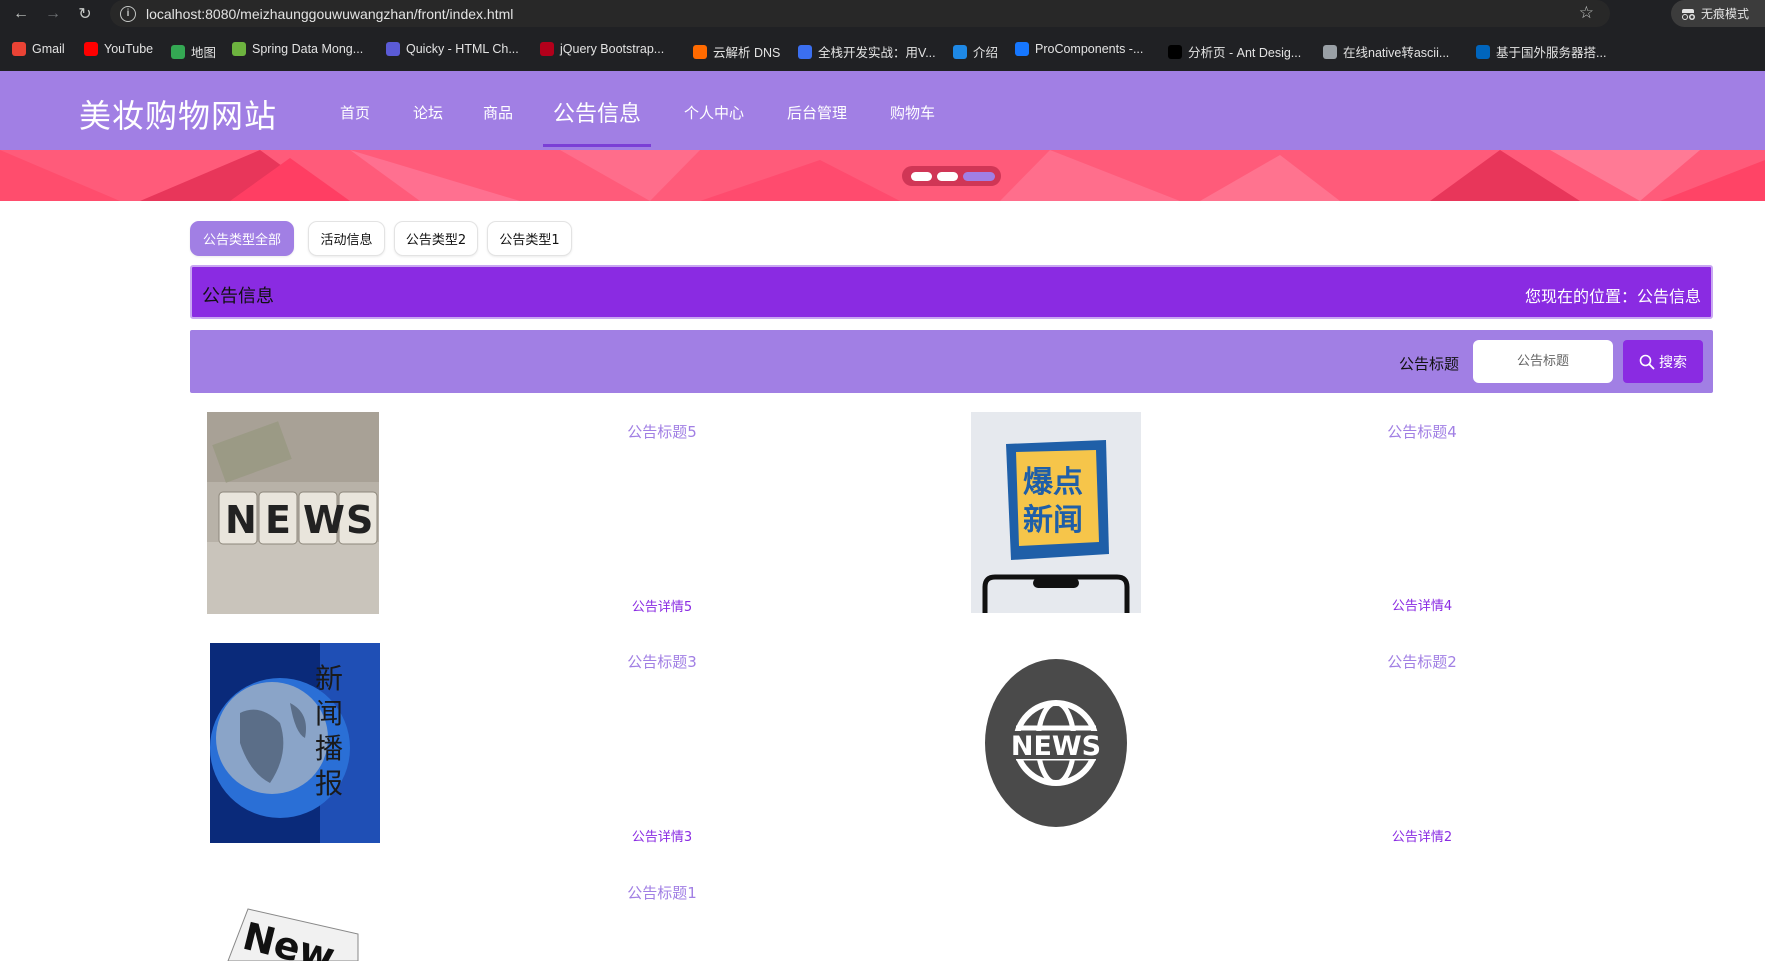 Image resolution: width=1765 pixels, height=961 pixels. What do you see at coordinates (295, 743) in the screenshot?
I see `notice-image-globe: 新闻播报` at bounding box center [295, 743].